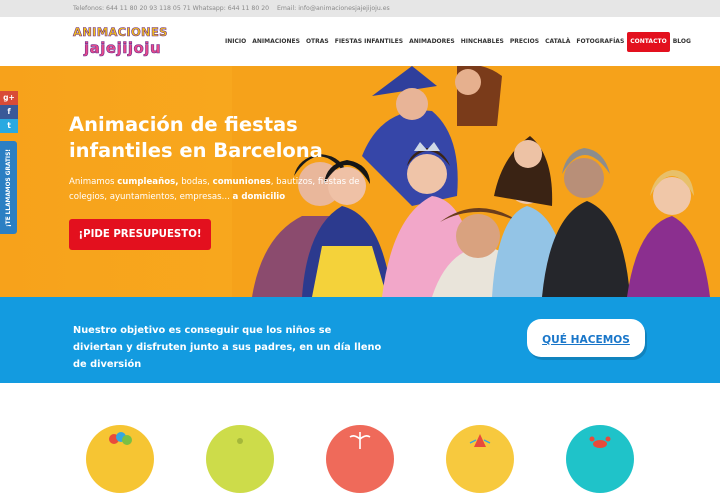 The image size is (720, 493). I want to click on balloons-icon, so click(120, 438).